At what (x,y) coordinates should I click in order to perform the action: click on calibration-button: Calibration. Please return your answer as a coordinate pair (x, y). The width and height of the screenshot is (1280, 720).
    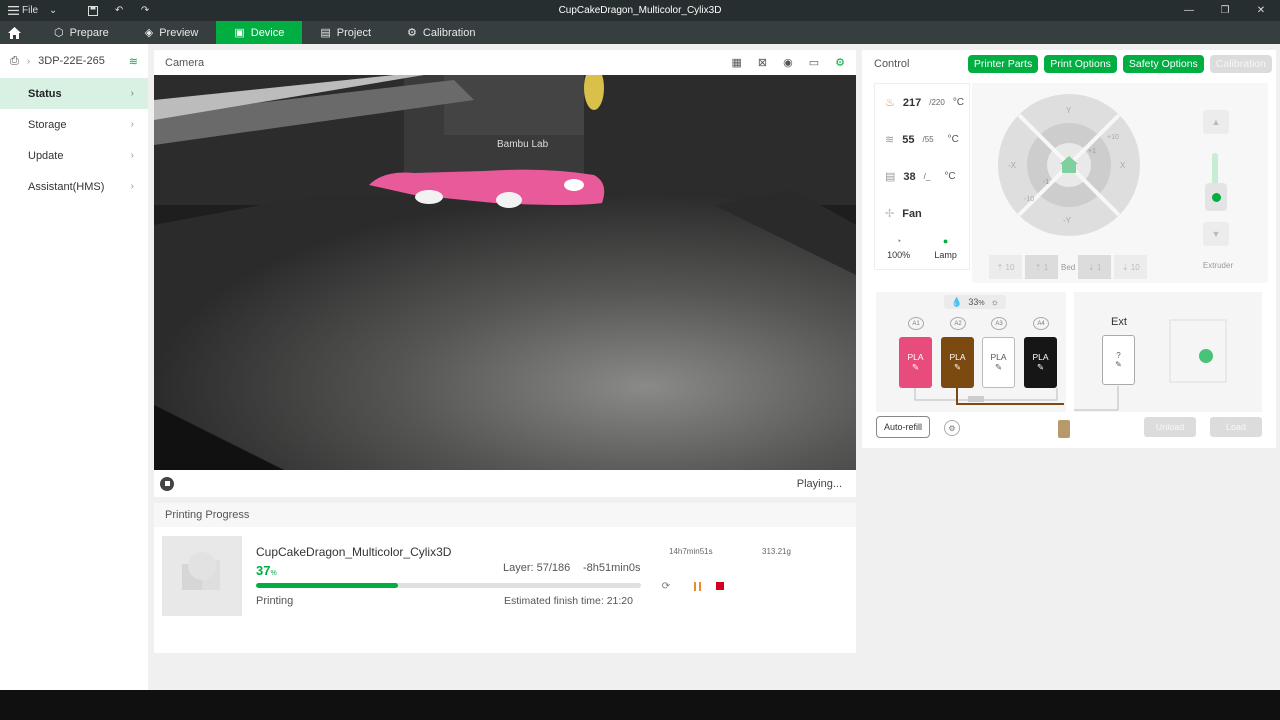
    Looking at the image, I should click on (1240, 63).